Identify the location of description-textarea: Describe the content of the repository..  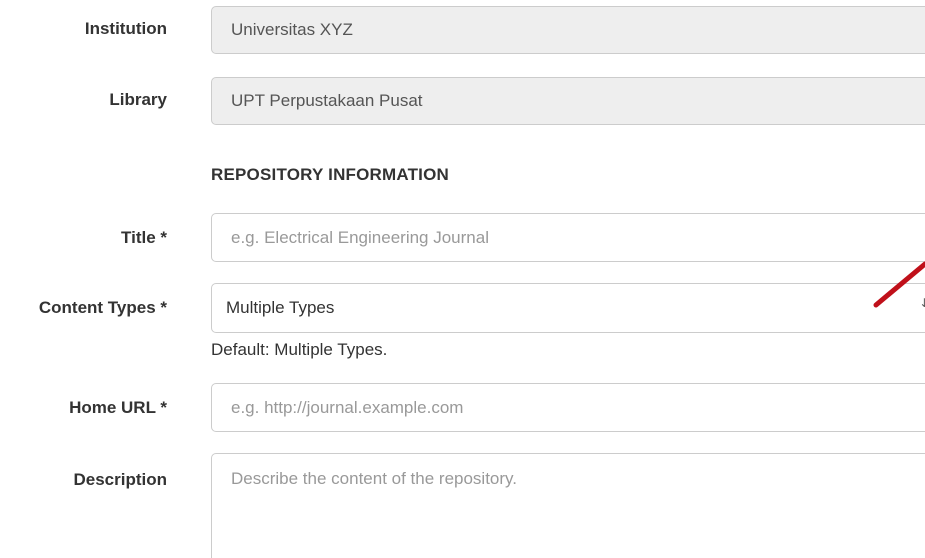
(568, 505).